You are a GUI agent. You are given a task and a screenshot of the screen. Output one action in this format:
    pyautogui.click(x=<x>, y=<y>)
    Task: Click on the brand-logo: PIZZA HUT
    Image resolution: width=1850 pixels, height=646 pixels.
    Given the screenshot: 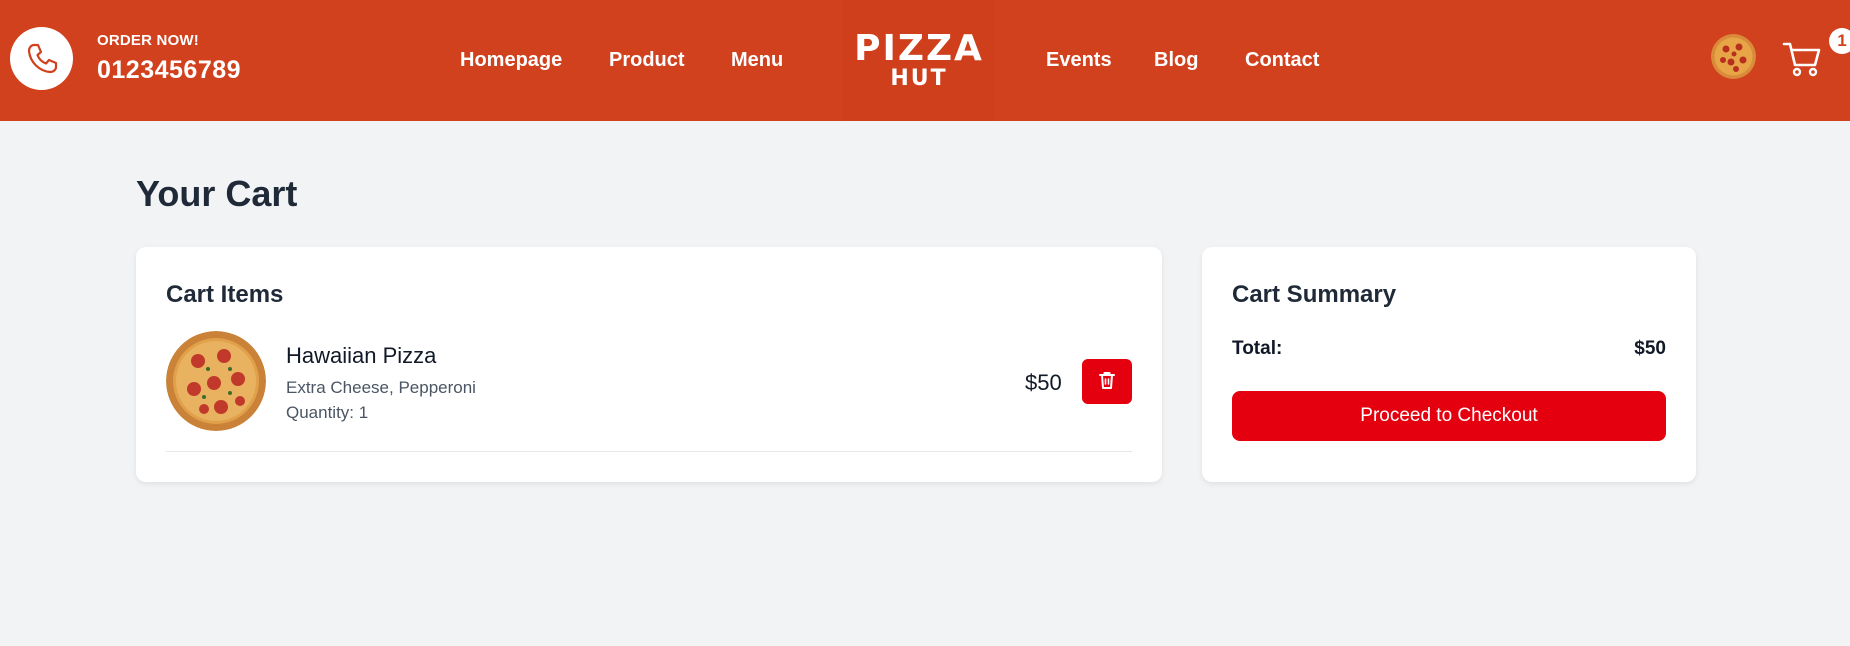 What is the action you would take?
    pyautogui.click(x=919, y=60)
    